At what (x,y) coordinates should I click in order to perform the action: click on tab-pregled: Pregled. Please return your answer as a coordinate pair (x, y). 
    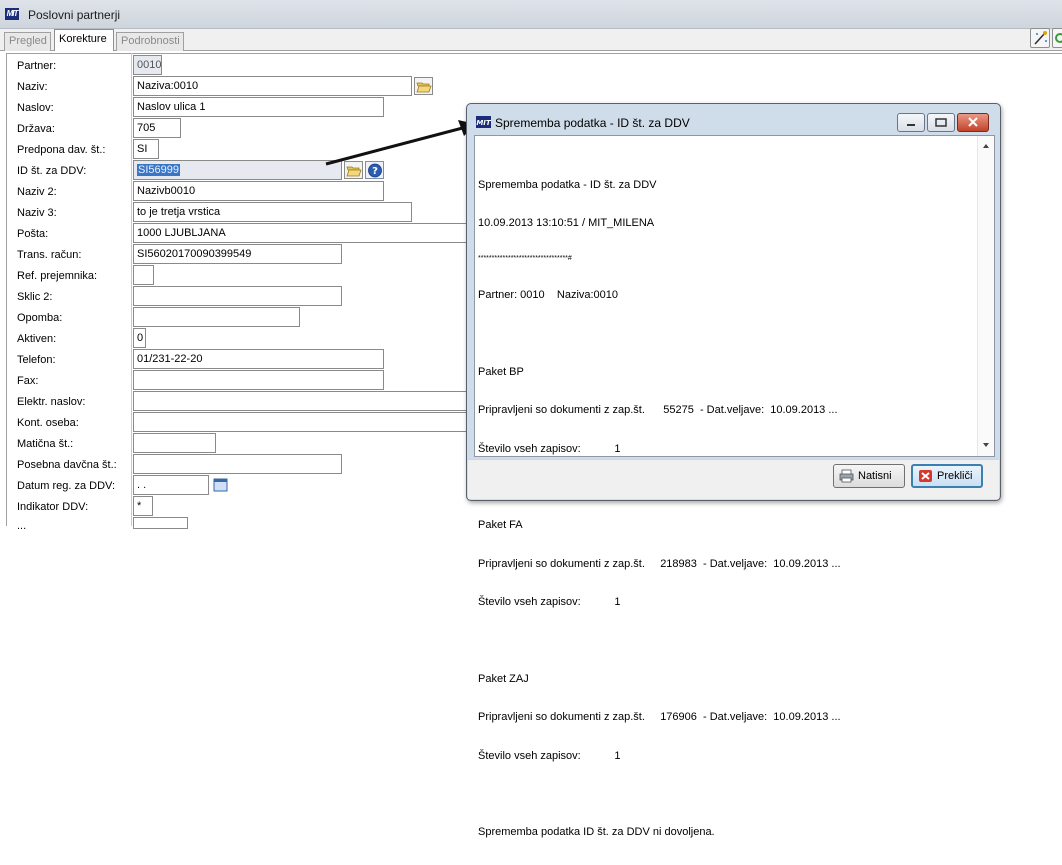
    Looking at the image, I should click on (27, 41).